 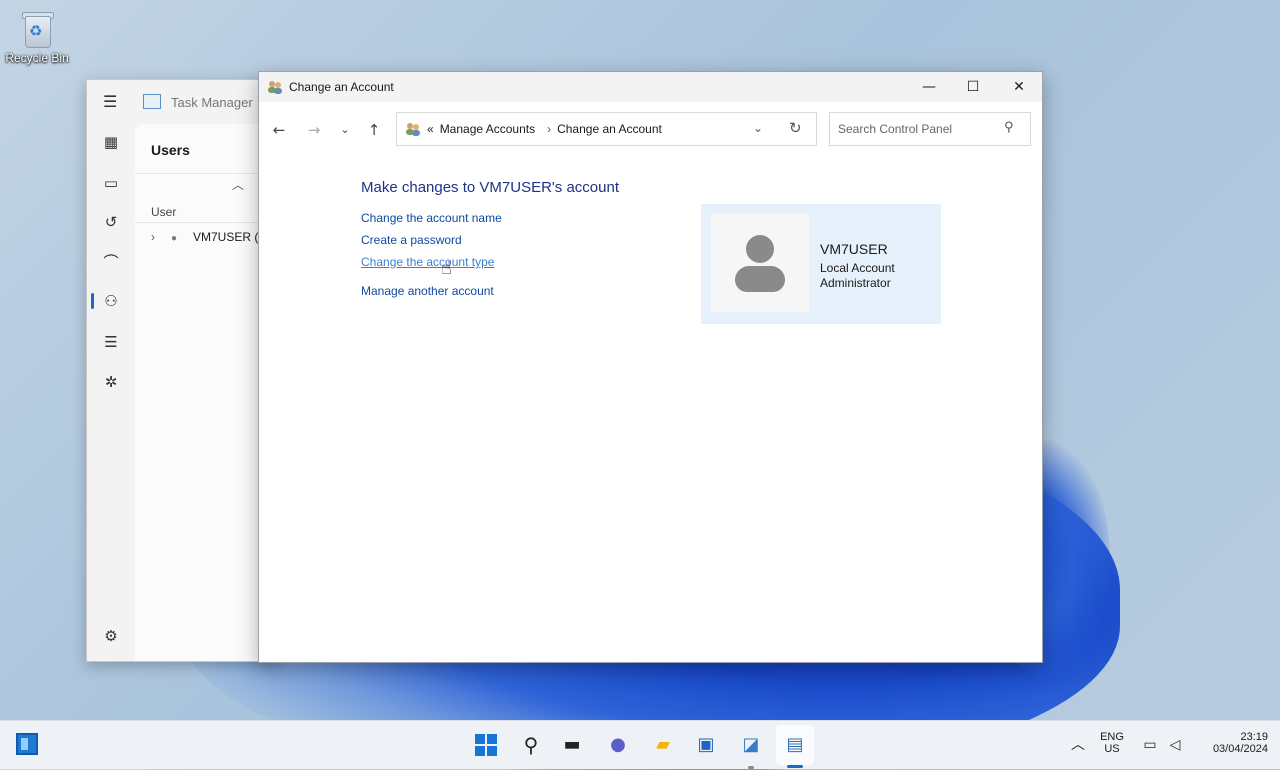 I want to click on maximize-button: ☐, so click(x=973, y=87).